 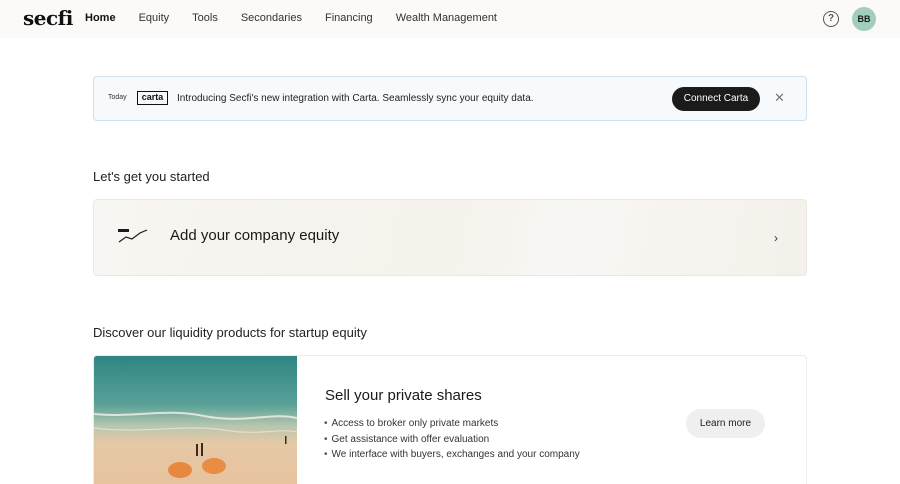 What do you see at coordinates (452, 424) in the screenshot?
I see `list-item: Access to broker only private markets` at bounding box center [452, 424].